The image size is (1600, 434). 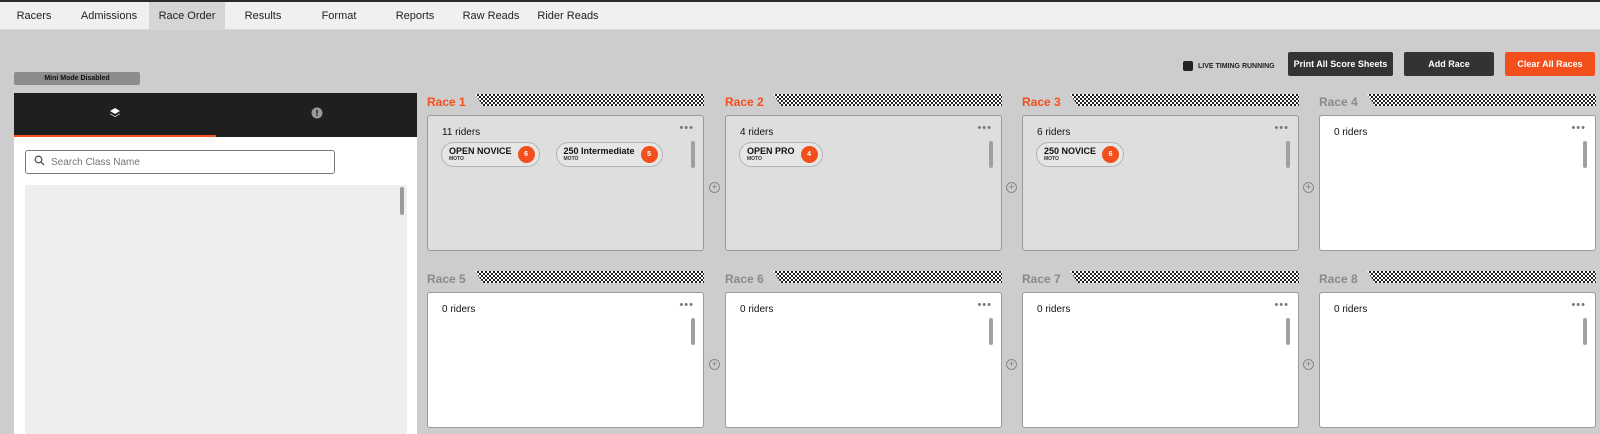 I want to click on class-chip: OPEN NOVICE MOTO 6, so click(x=490, y=154).